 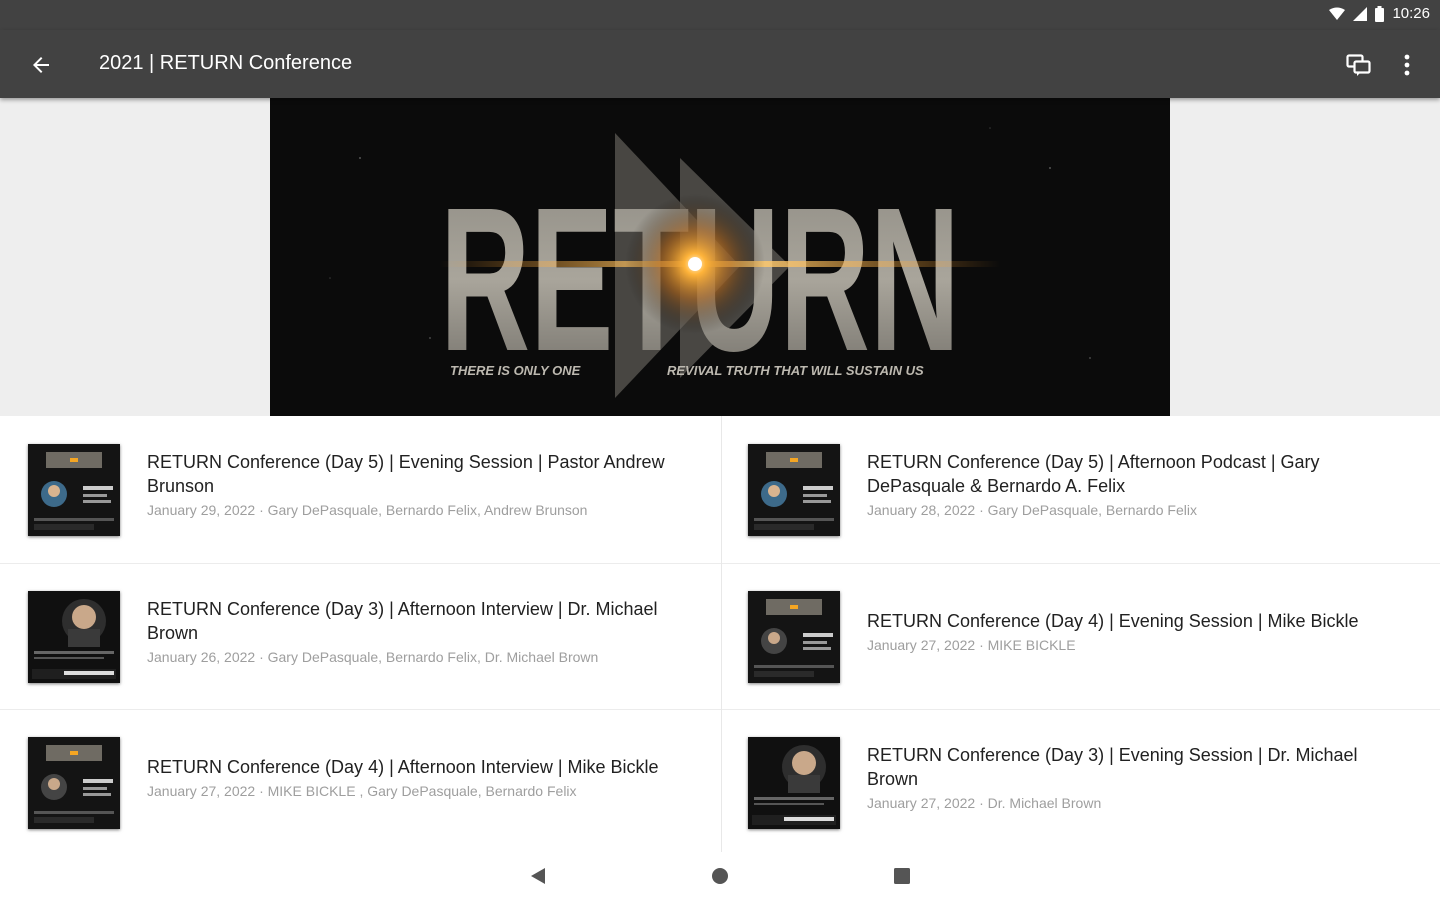 I want to click on back-button, so click(x=41, y=65).